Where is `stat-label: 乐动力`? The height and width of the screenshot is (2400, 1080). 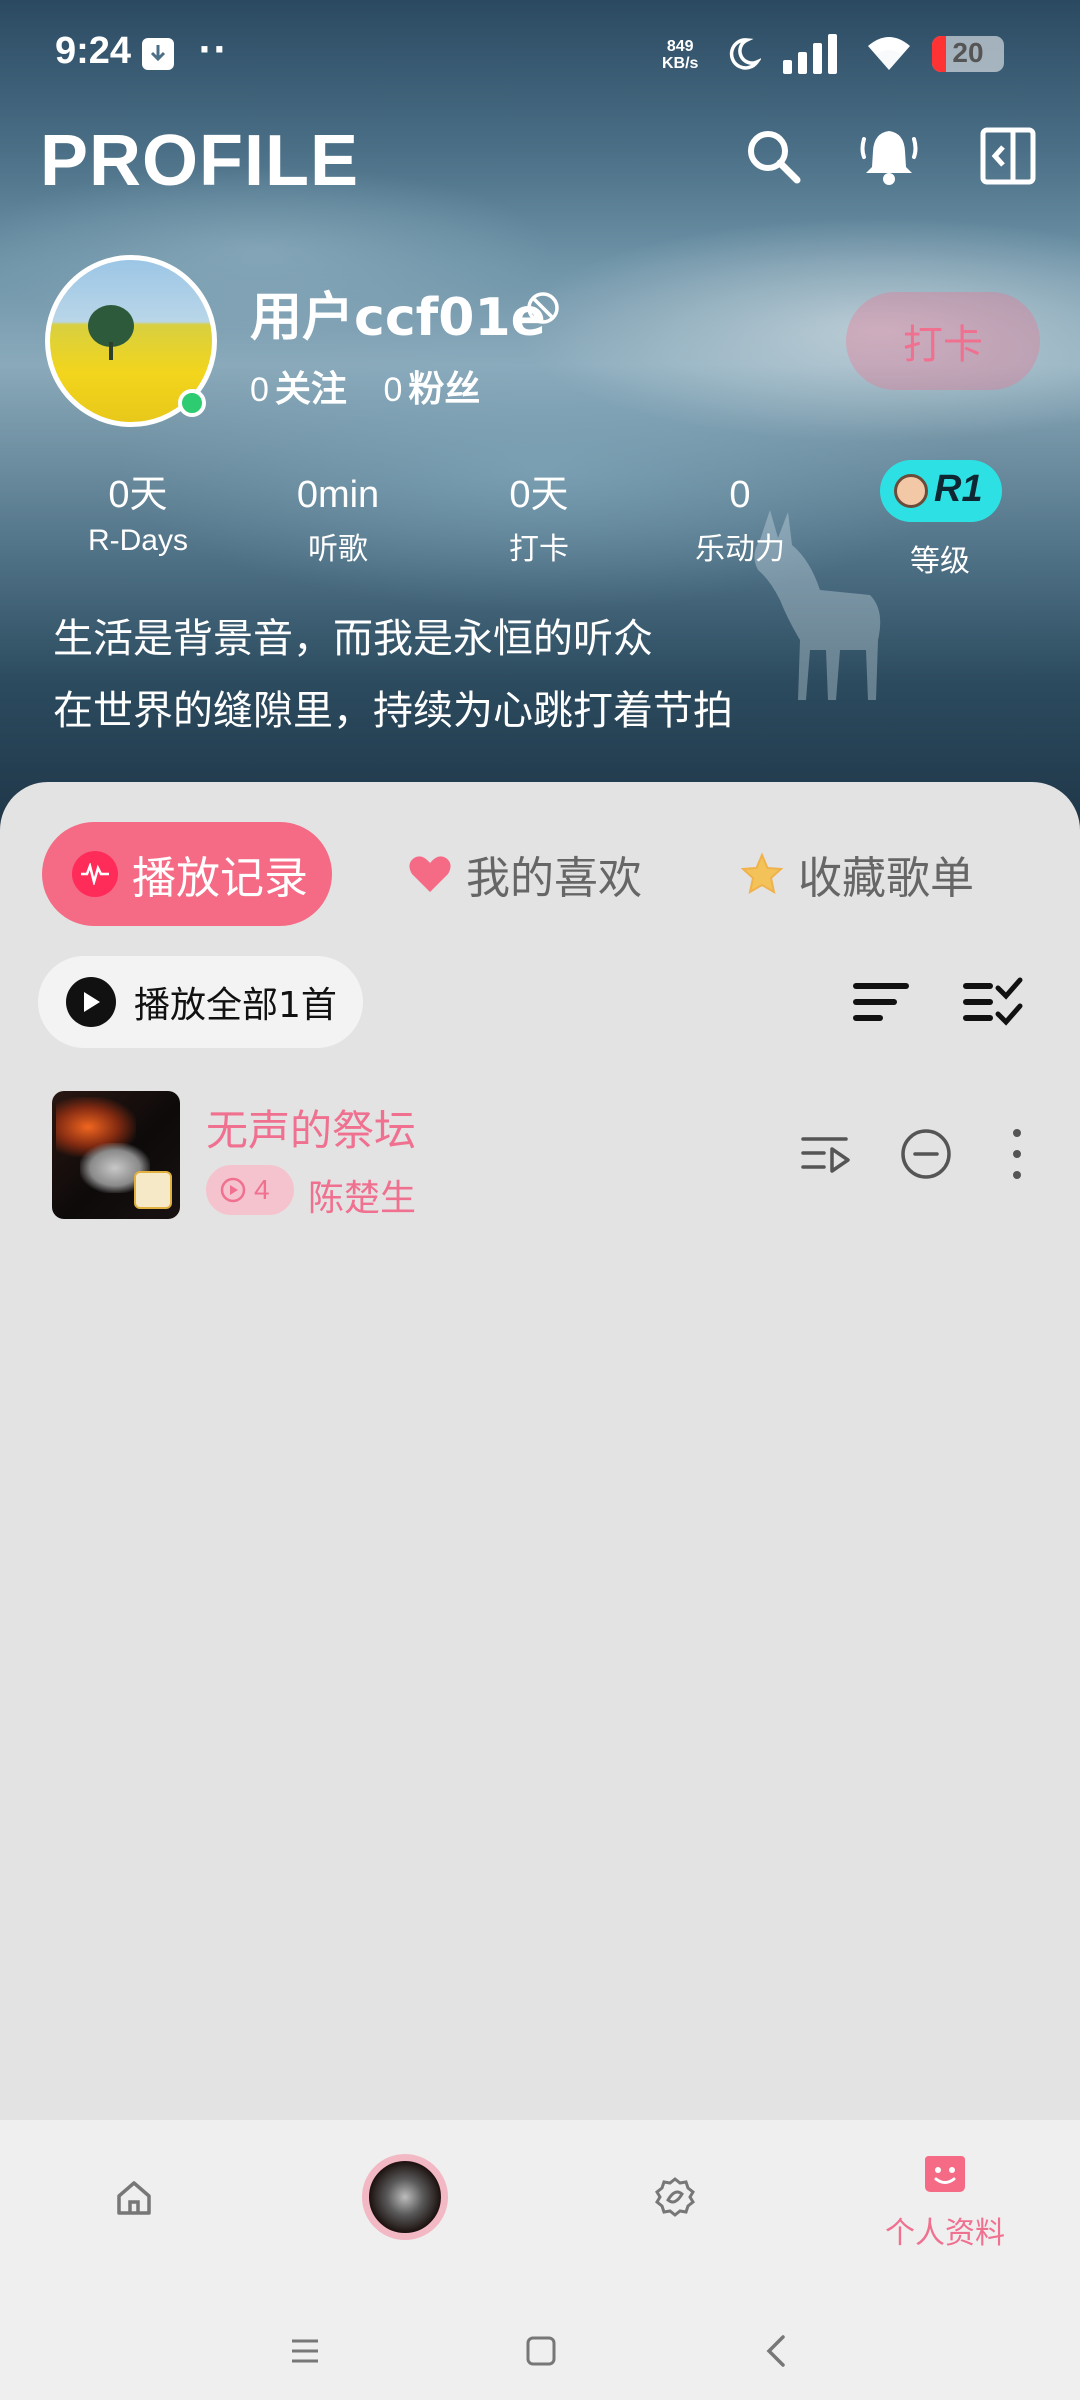
stat-label: 乐动力 is located at coordinates (740, 549).